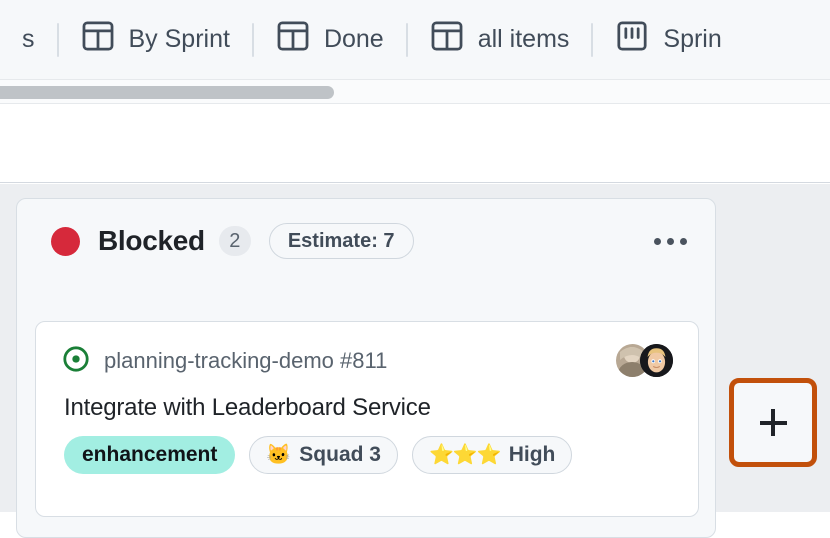 The image size is (830, 538). Describe the element at coordinates (234, 241) in the screenshot. I see `column-item-count: 2` at that location.